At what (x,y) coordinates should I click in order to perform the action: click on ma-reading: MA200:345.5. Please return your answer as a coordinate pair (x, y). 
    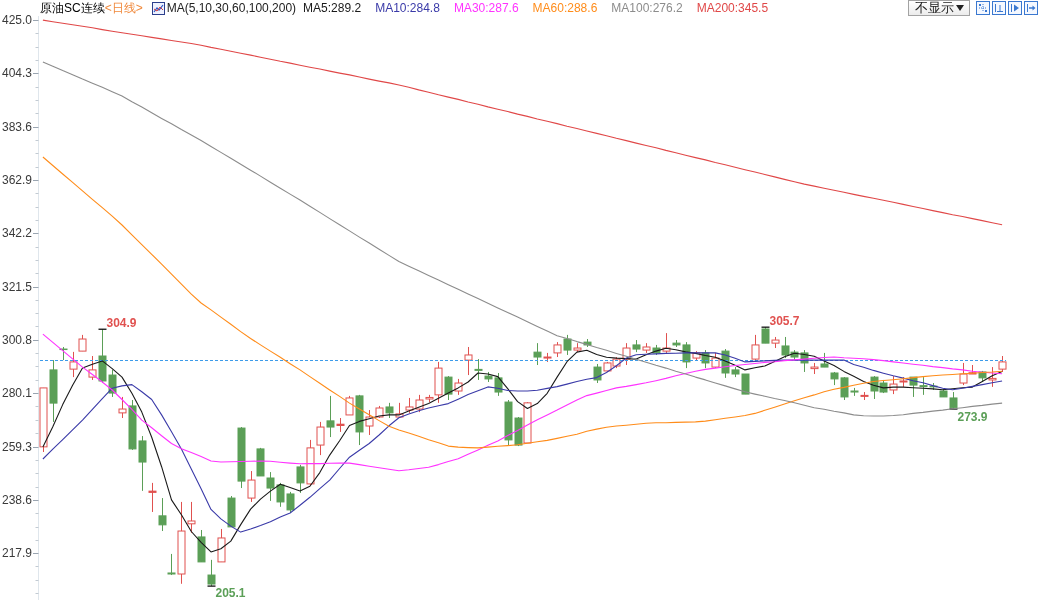
    Looking at the image, I should click on (732, 8).